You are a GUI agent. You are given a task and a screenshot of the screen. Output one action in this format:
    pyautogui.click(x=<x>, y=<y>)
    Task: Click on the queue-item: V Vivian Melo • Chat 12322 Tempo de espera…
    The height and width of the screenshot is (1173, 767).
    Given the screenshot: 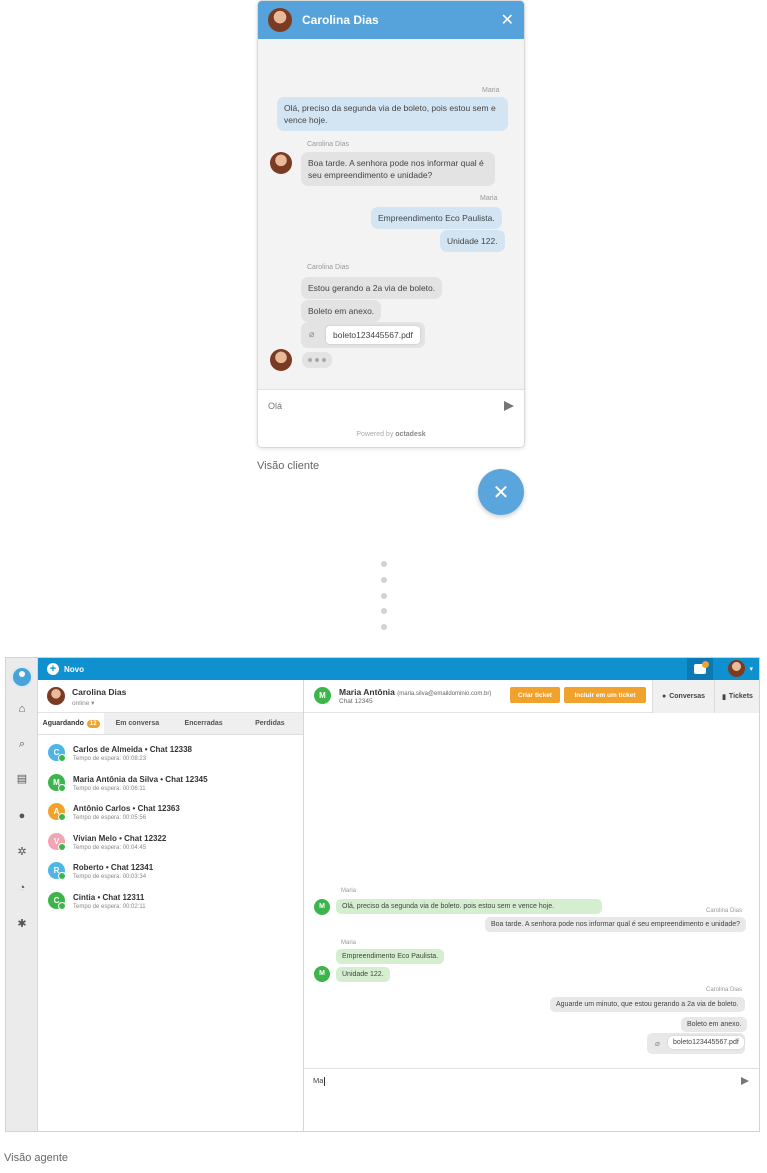 What is the action you would take?
    pyautogui.click(x=170, y=843)
    